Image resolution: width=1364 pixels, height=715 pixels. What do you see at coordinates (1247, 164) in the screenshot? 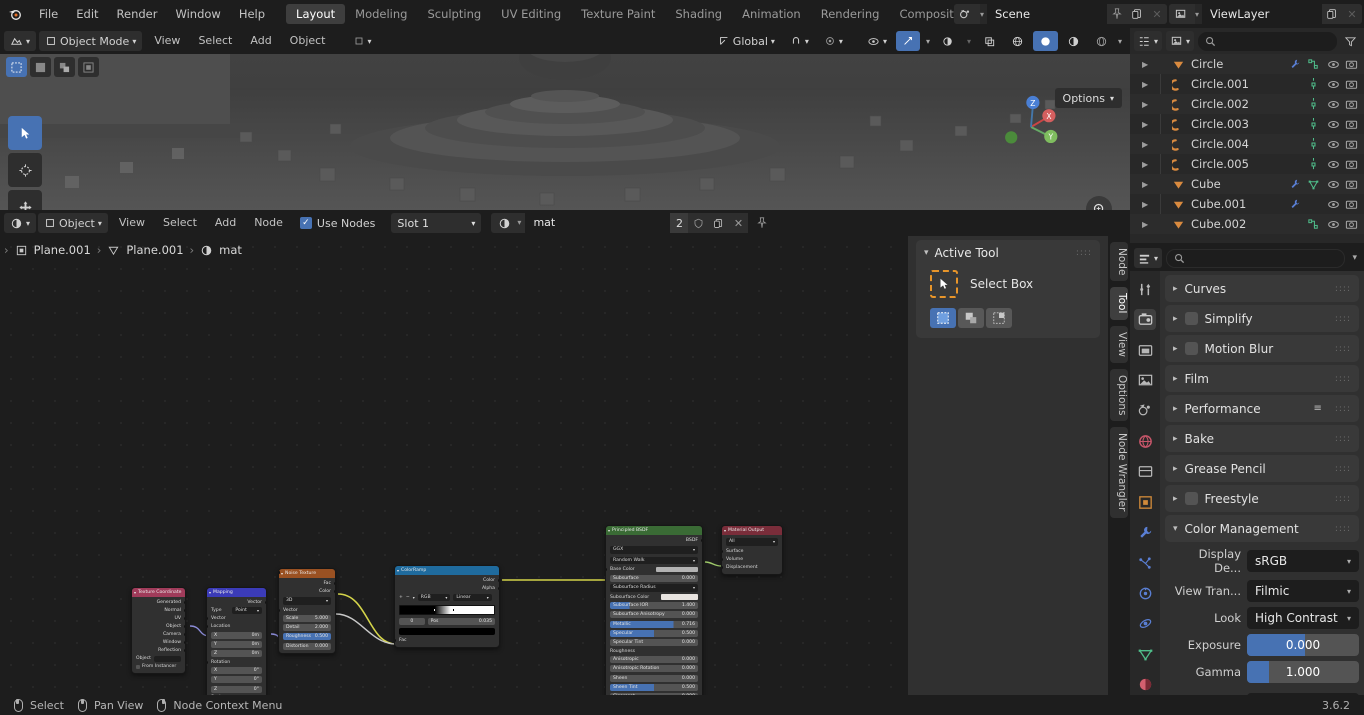
I see `outliner-row: ▶ Circle.005` at bounding box center [1247, 164].